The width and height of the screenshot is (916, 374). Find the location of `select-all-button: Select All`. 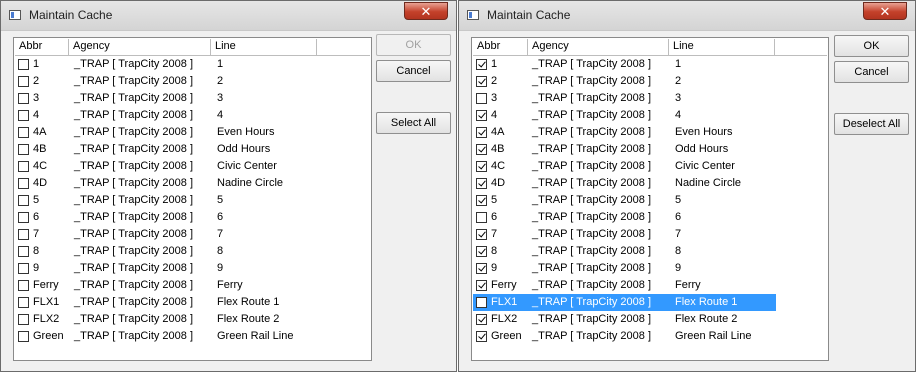

select-all-button: Select All is located at coordinates (413, 123).